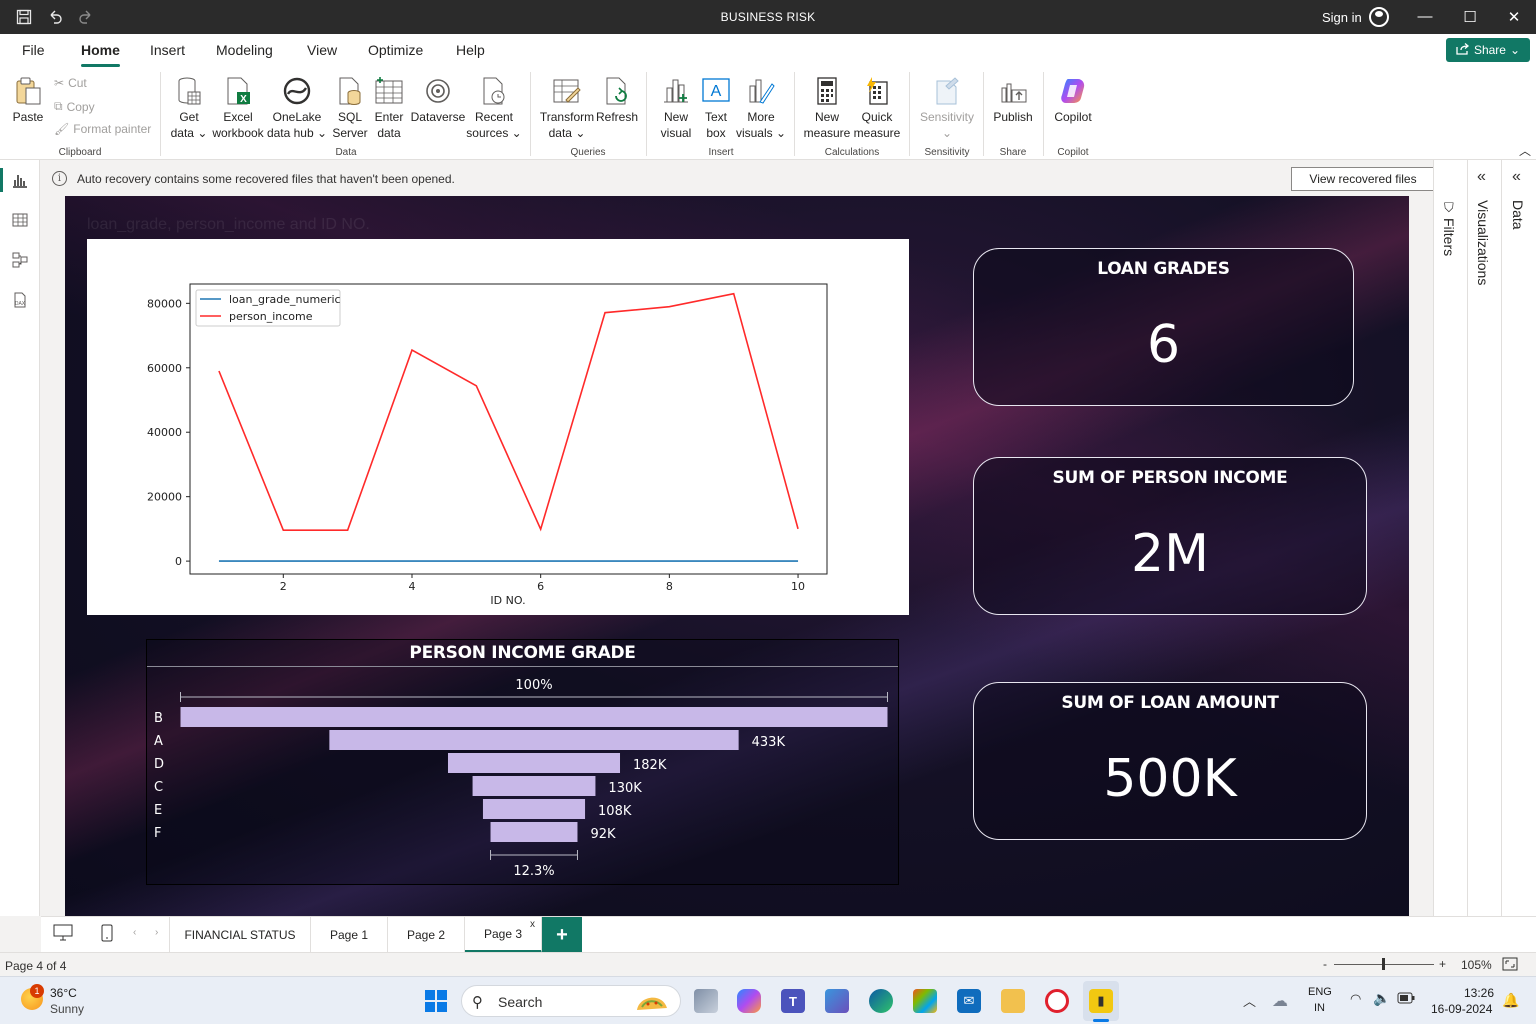 The height and width of the screenshot is (1024, 1536). Describe the element at coordinates (297, 108) in the screenshot. I see `onelake-data-hub-button: OneLake data hub ⌄` at that location.